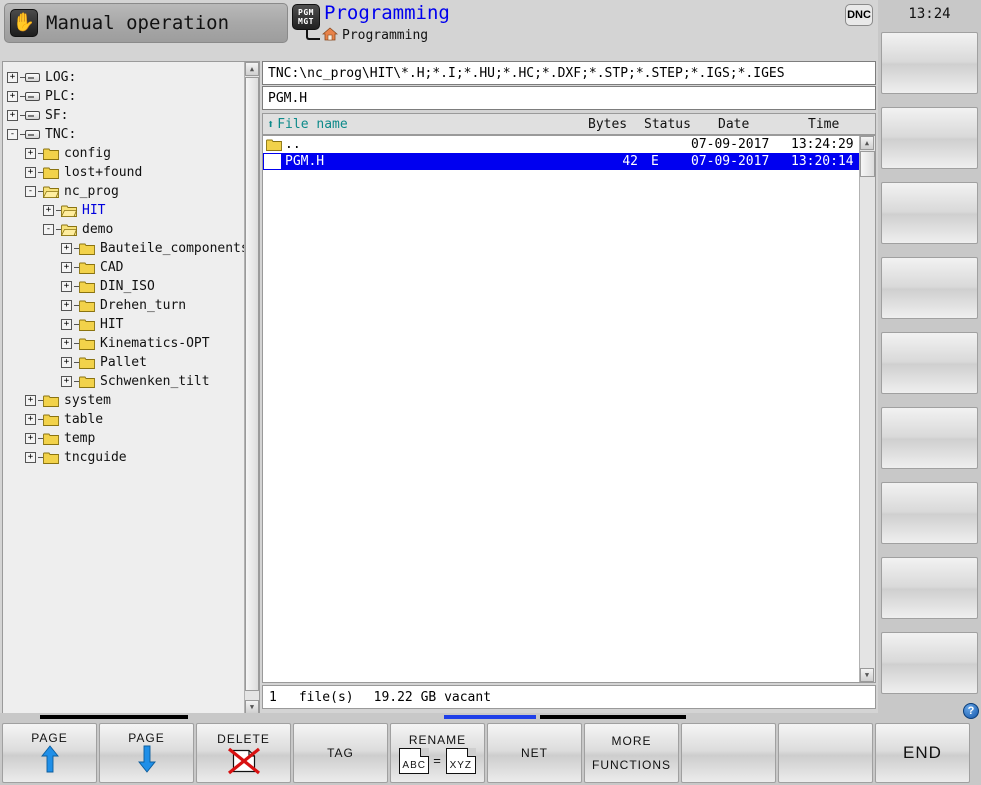 The width and height of the screenshot is (981, 785). I want to click on tree-item-din-iso: + DIN_ISO, so click(125, 286).